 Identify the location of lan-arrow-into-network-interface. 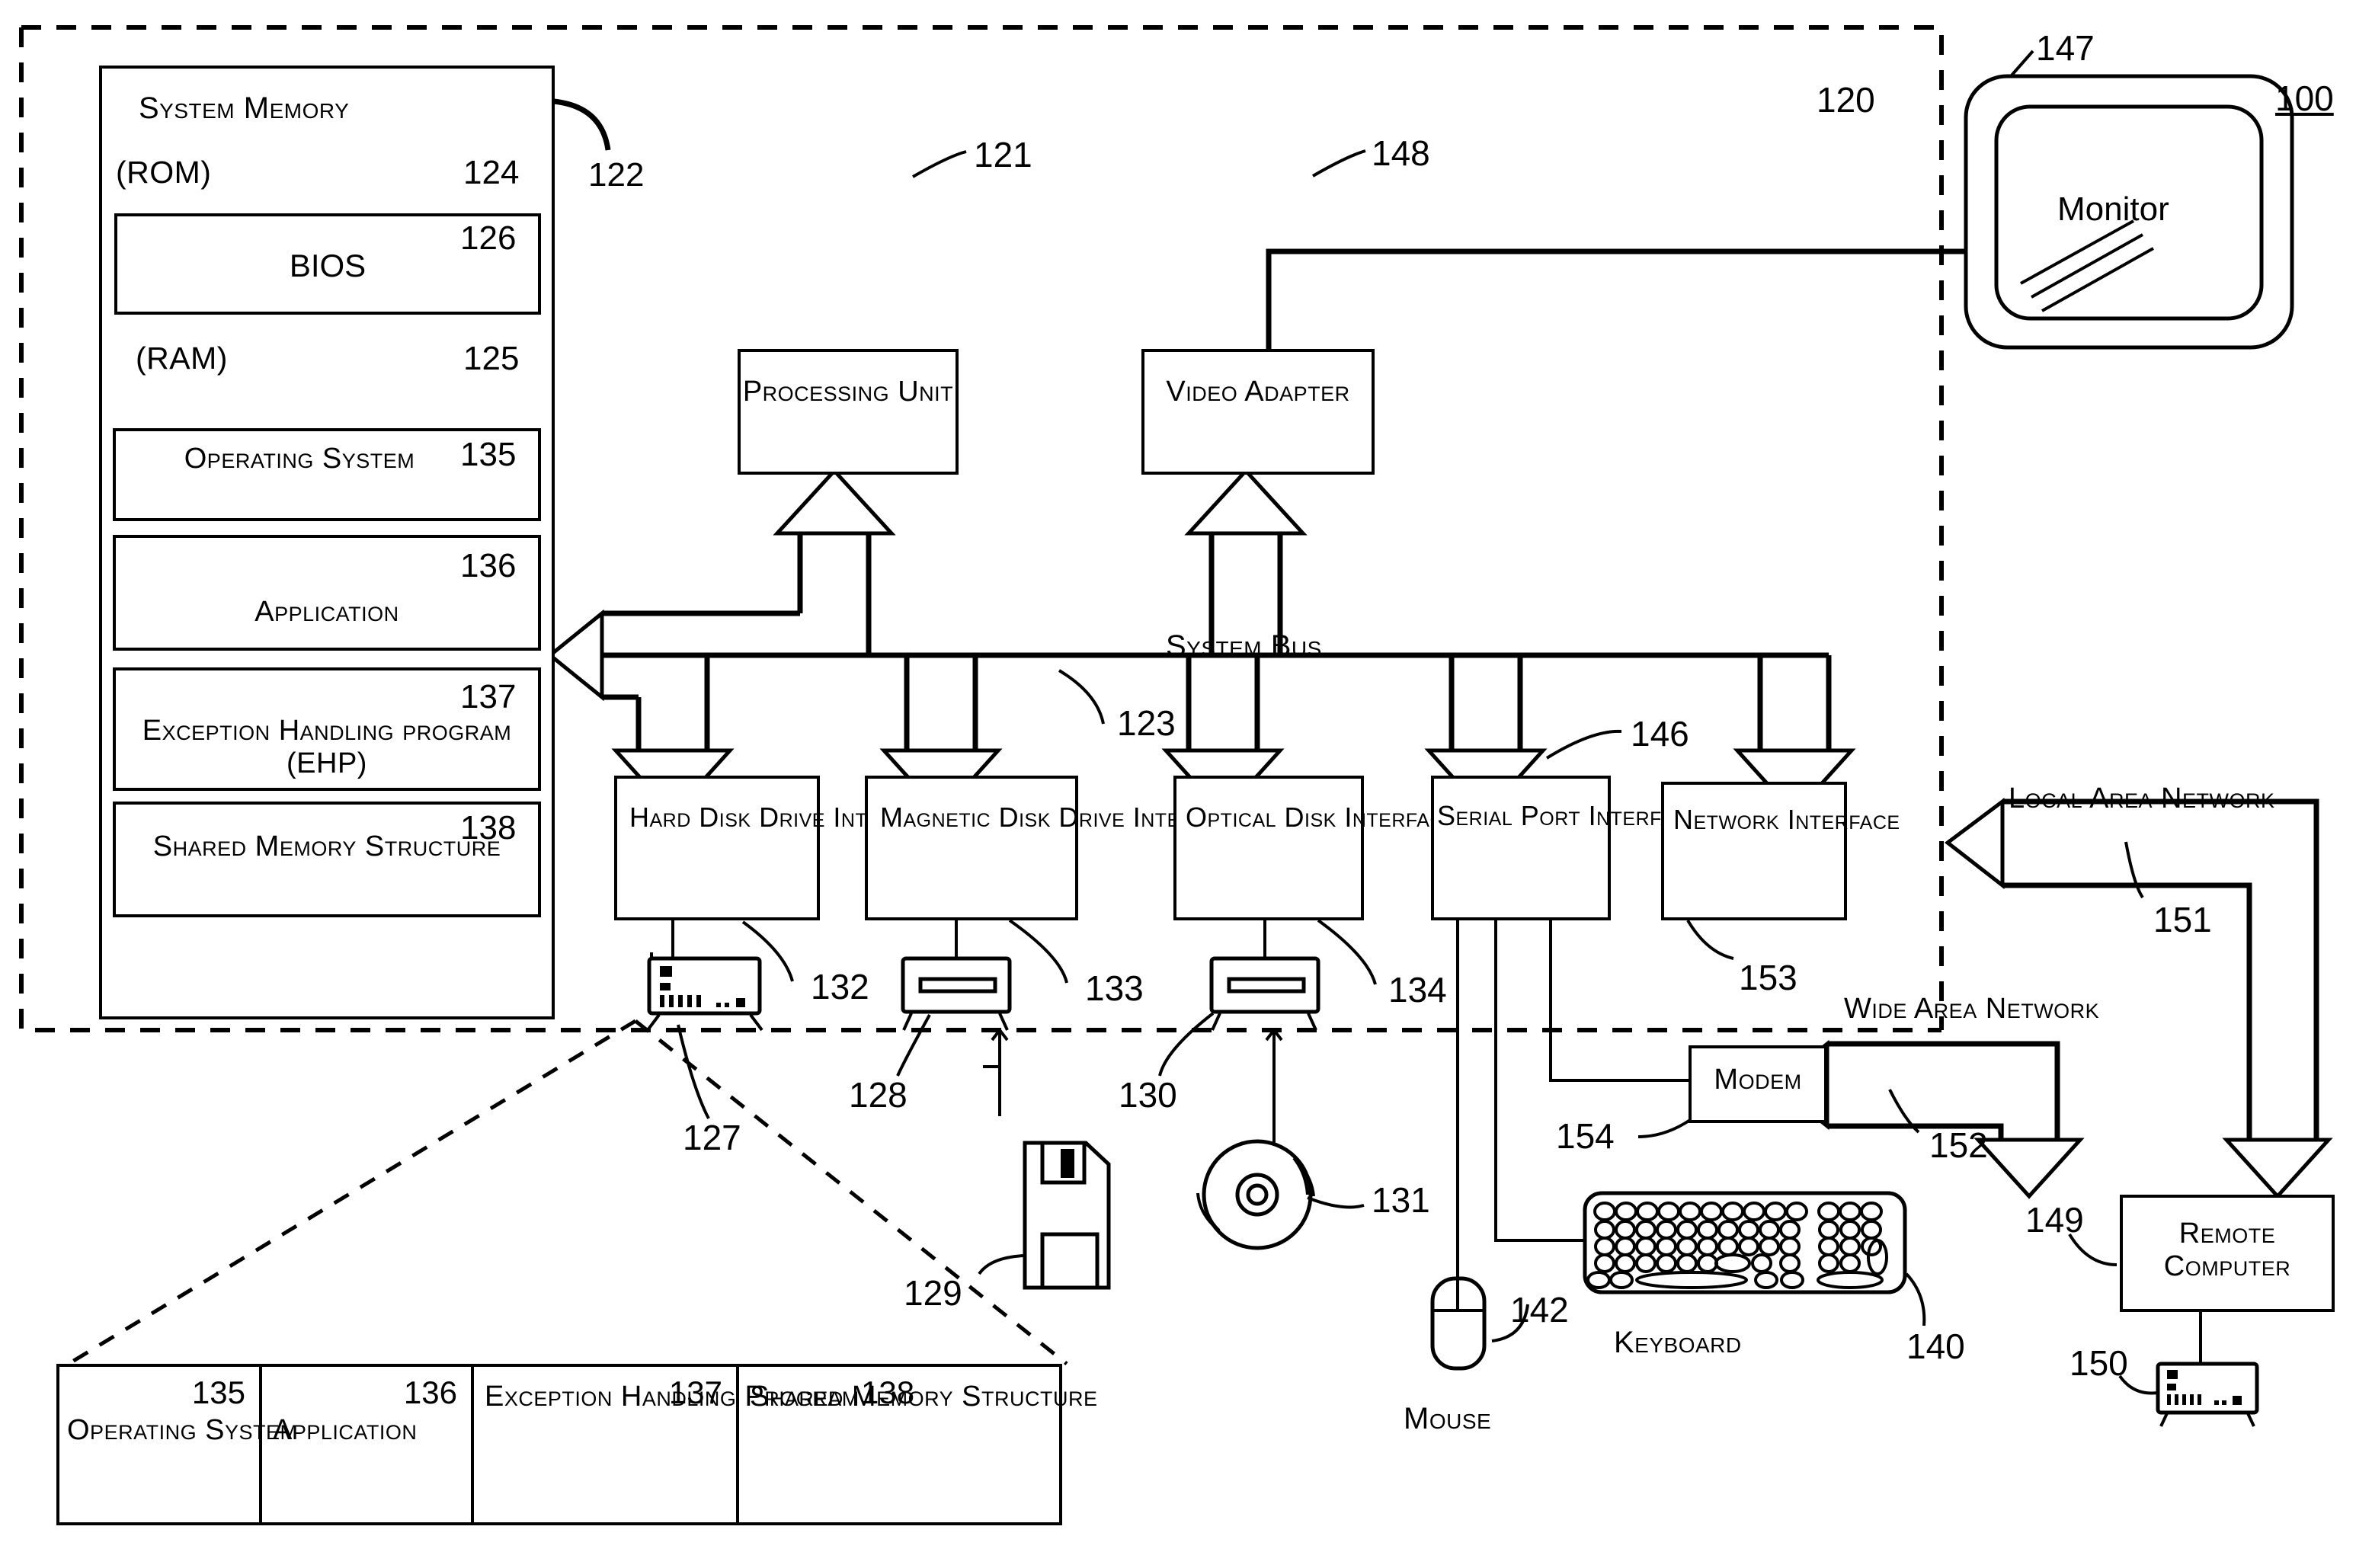
(1975, 844).